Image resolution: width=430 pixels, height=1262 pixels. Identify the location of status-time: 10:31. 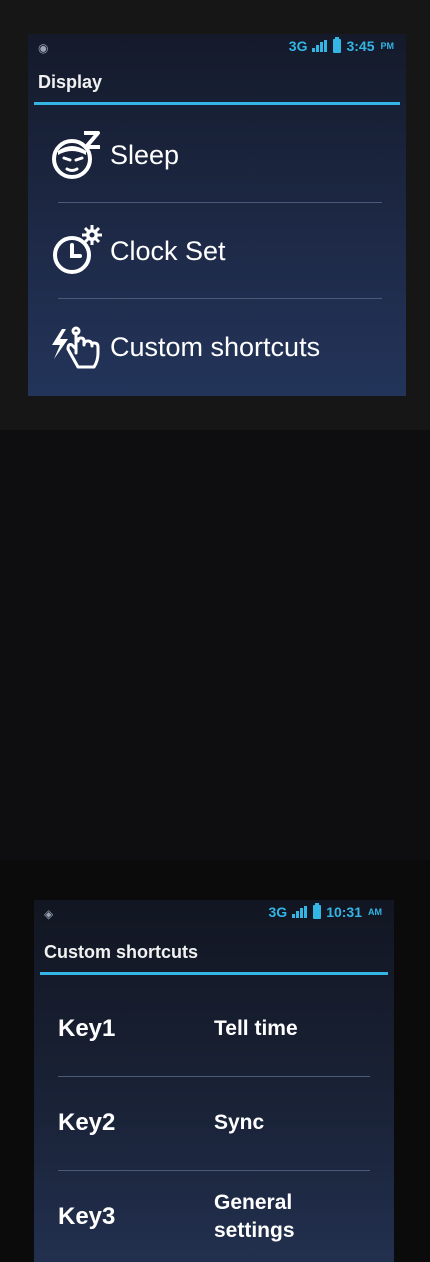
(344, 912).